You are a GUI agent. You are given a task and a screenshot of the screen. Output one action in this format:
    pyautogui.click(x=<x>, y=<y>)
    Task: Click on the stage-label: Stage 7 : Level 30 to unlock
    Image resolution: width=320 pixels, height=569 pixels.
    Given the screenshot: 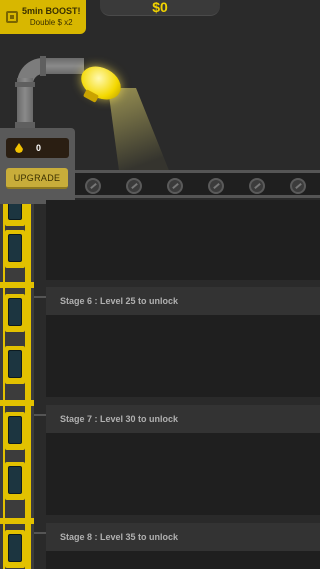 What is the action you would take?
    pyautogui.click(x=183, y=419)
    